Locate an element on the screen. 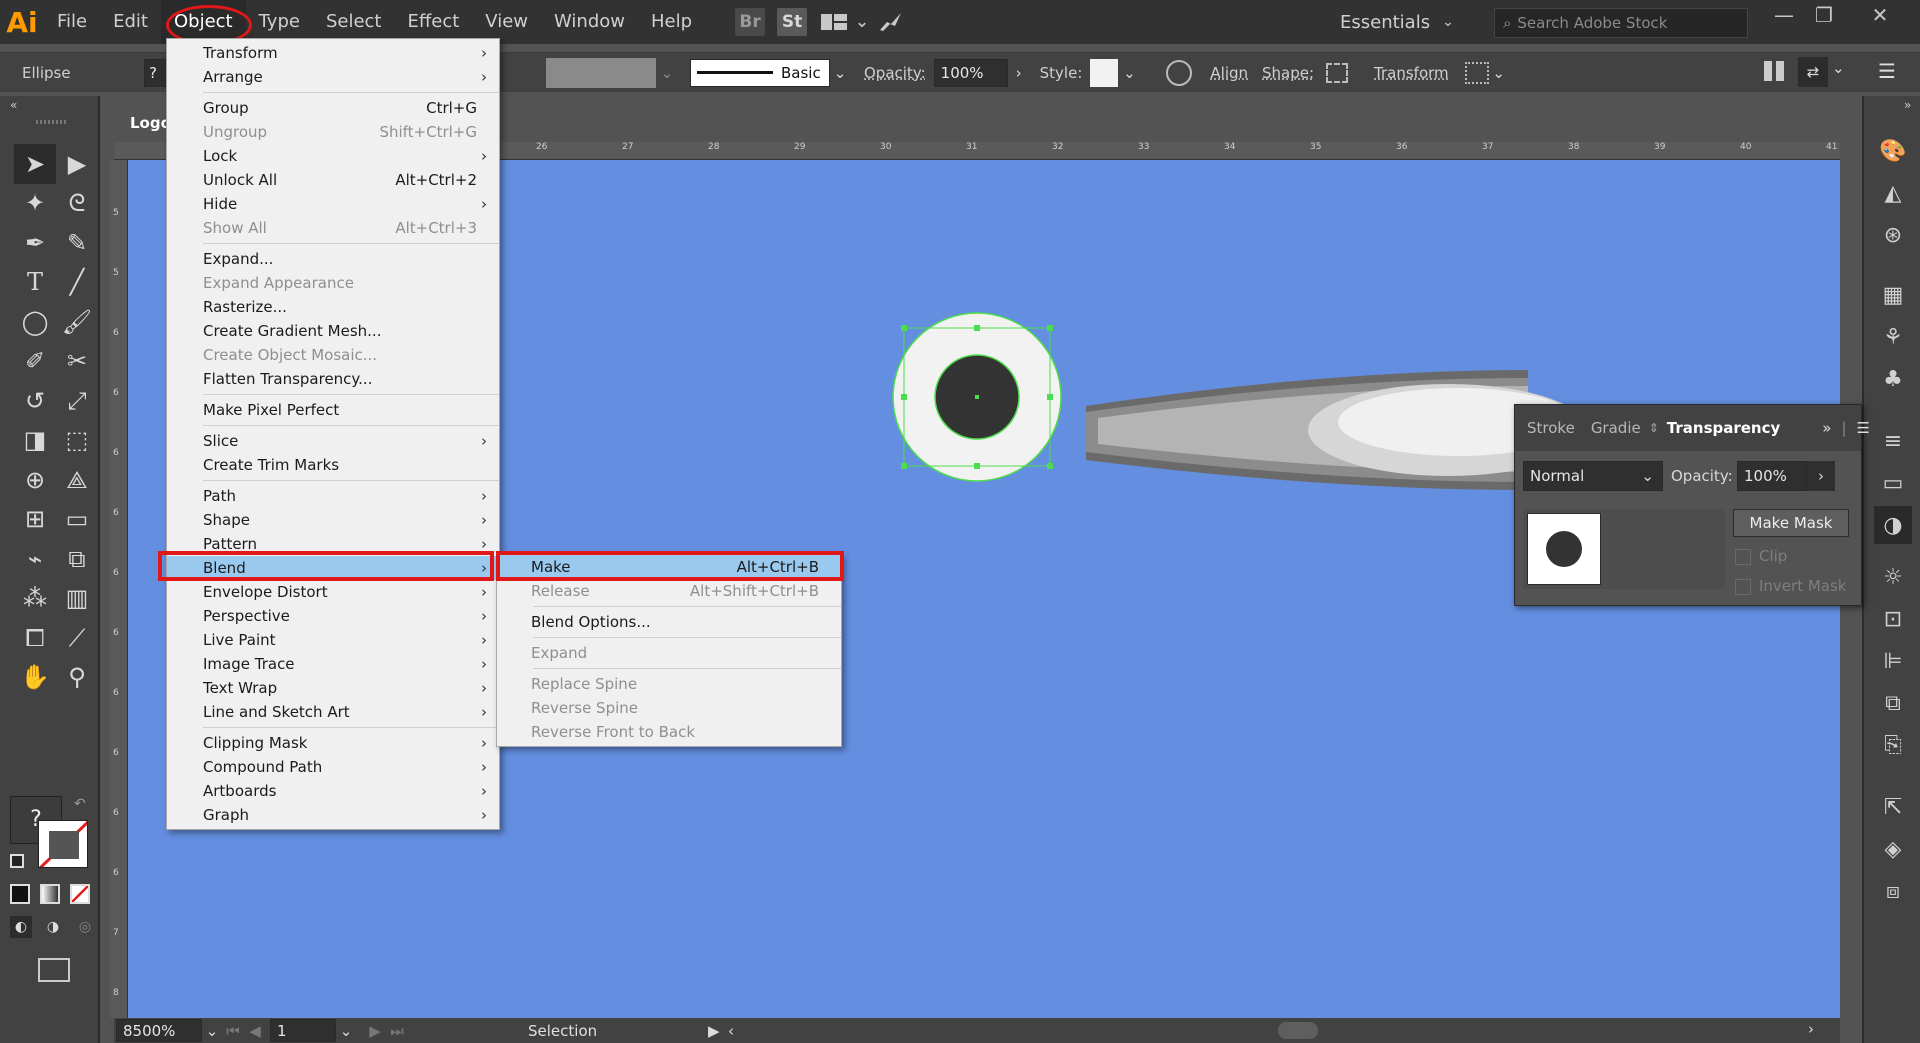 This screenshot has width=1920, height=1043. menu-item-text-wrap: Text Wrap › is located at coordinates (333, 688).